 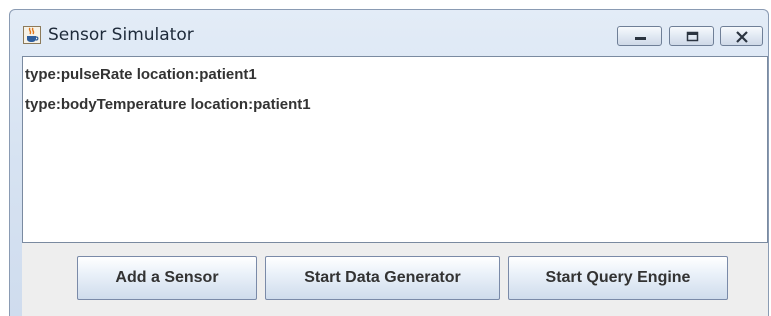 I want to click on start-query-engine-button: Start Query Engine, so click(x=618, y=278).